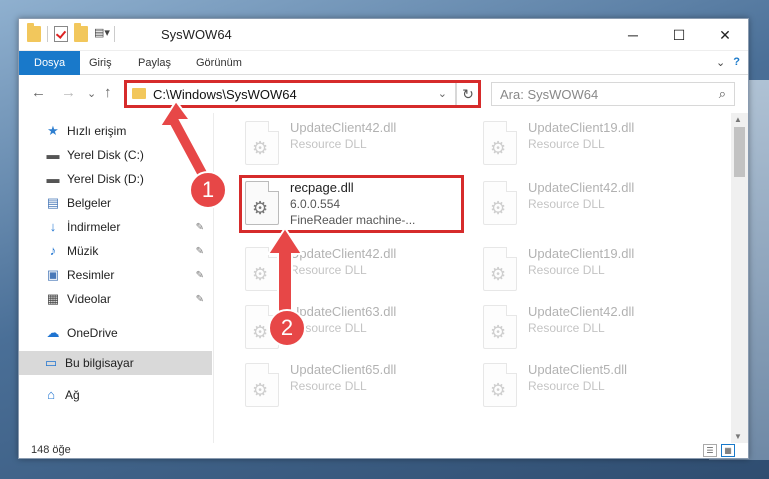  I want to click on back-button: ←, so click(38, 92).